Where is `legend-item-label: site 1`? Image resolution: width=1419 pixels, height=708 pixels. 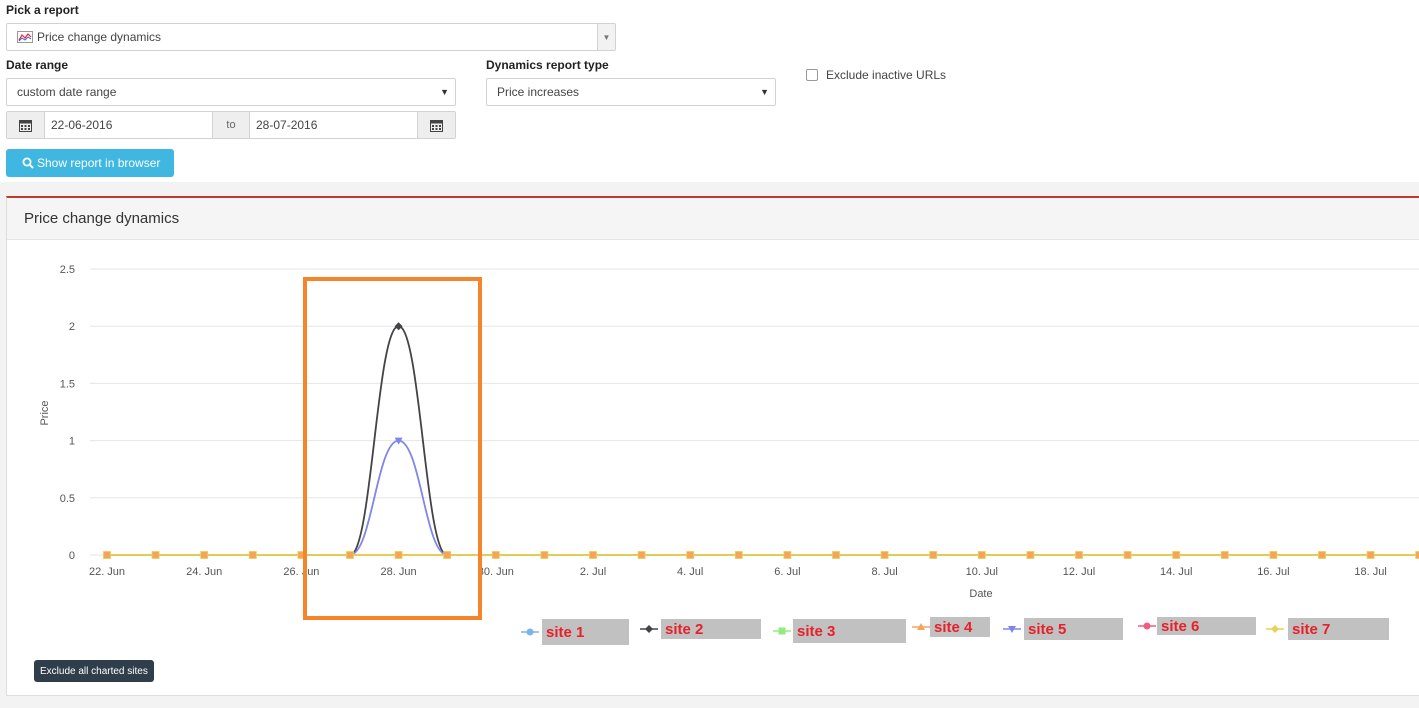 legend-item-label: site 1 is located at coordinates (585, 632).